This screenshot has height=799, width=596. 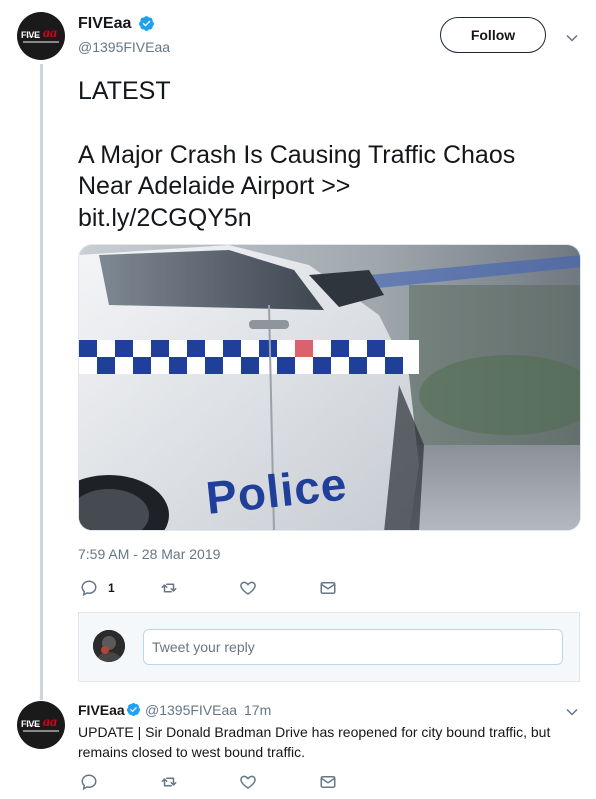 What do you see at coordinates (104, 24) in the screenshot?
I see `author-name: FIVEaa` at bounding box center [104, 24].